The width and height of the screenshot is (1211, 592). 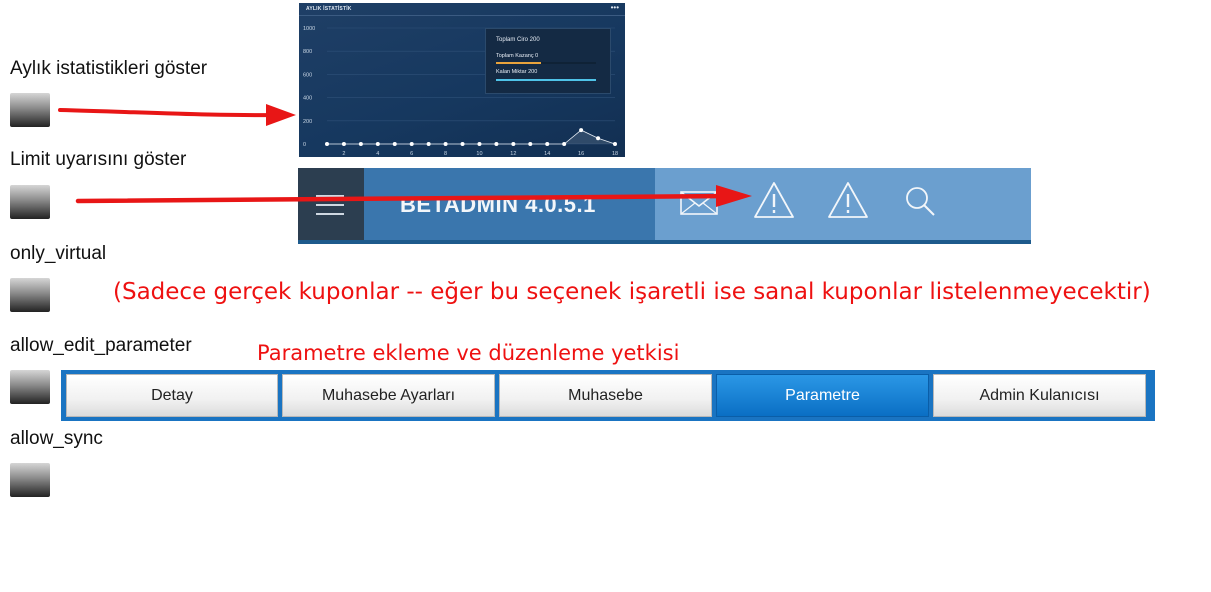 What do you see at coordinates (177, 115) in the screenshot?
I see `arrow-to-stats-panel` at bounding box center [177, 115].